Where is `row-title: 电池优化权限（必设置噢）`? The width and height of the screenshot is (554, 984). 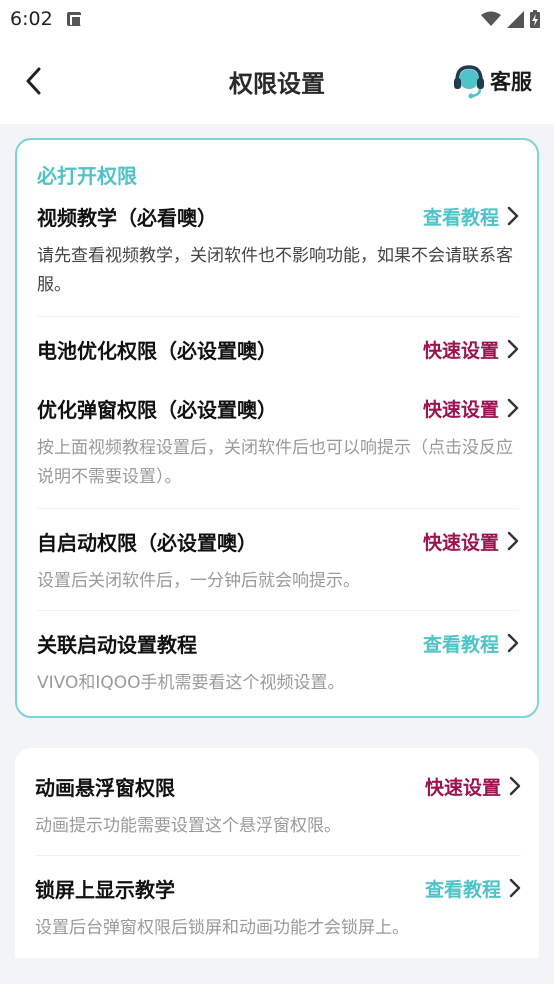 row-title: 电池优化权限（必设置噢） is located at coordinates (157, 350).